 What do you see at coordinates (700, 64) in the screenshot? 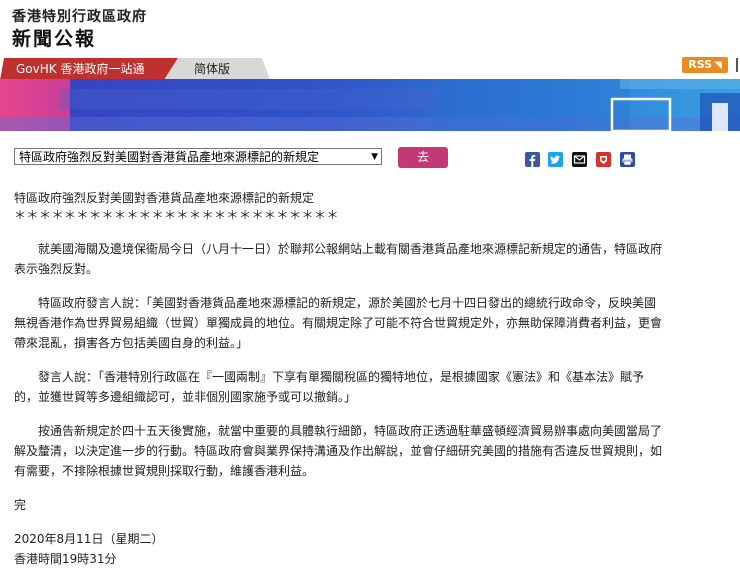
I see `rss-label: RSS` at bounding box center [700, 64].